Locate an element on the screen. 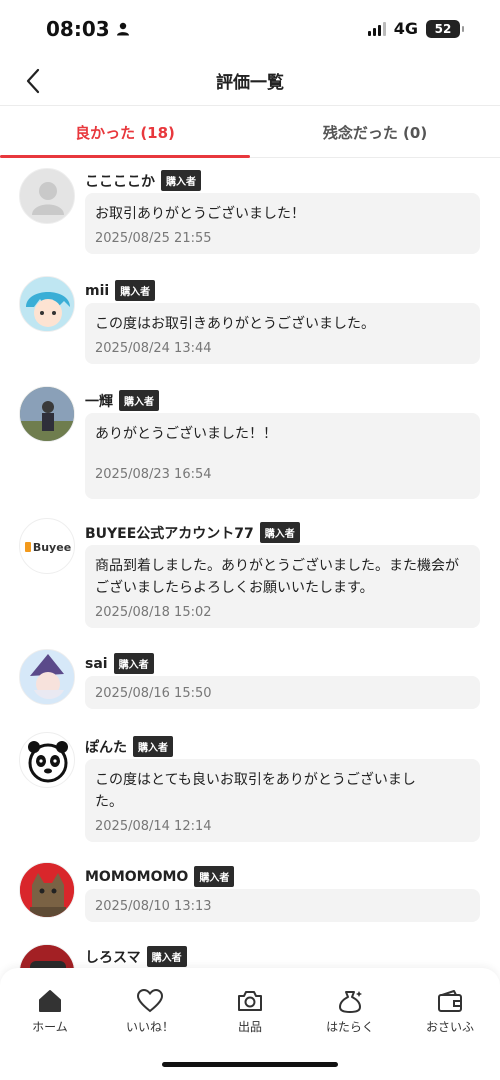 The height and width of the screenshot is (1080, 500). review-comment: お取引ありがとうございました！ is located at coordinates (200, 214).